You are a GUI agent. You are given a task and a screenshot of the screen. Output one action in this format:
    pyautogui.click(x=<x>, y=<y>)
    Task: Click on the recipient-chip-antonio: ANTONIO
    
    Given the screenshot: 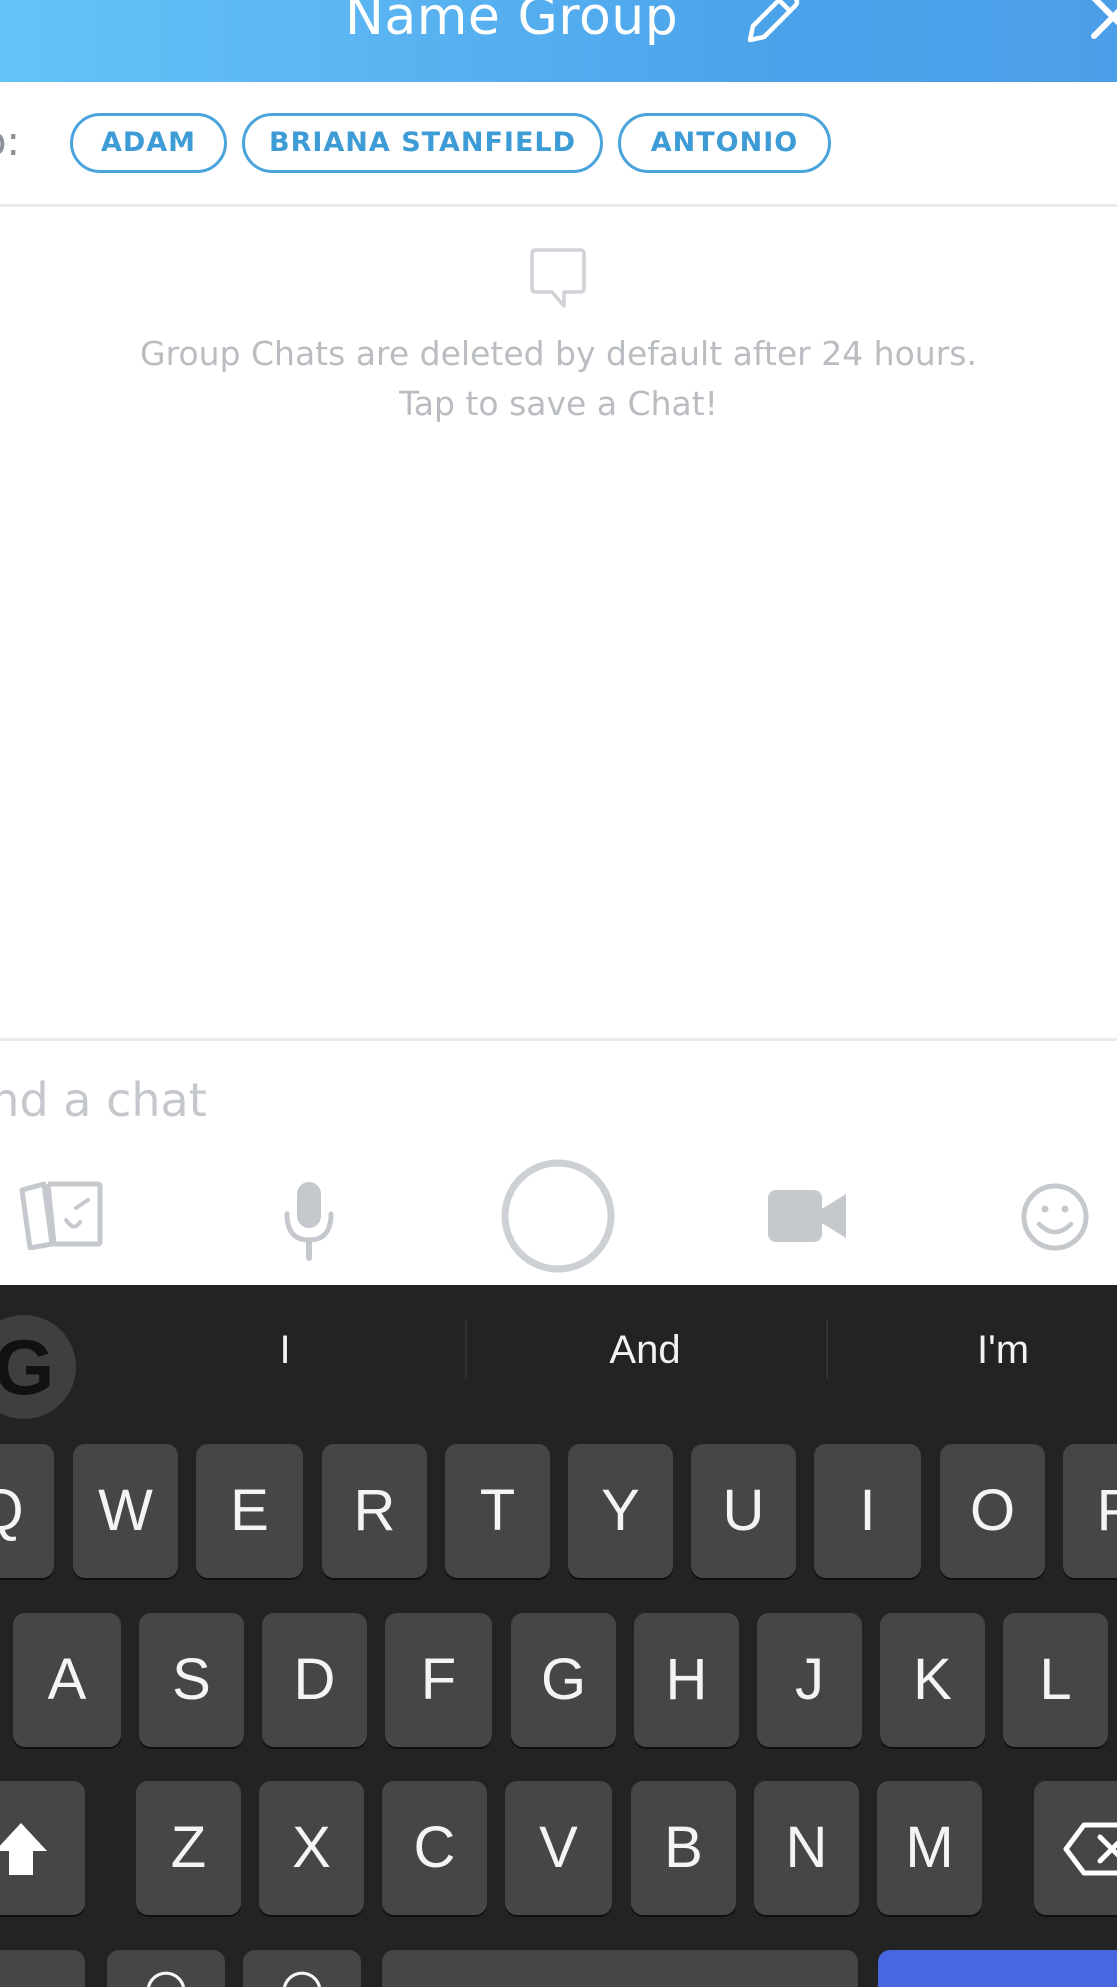 What is the action you would take?
    pyautogui.click(x=724, y=143)
    